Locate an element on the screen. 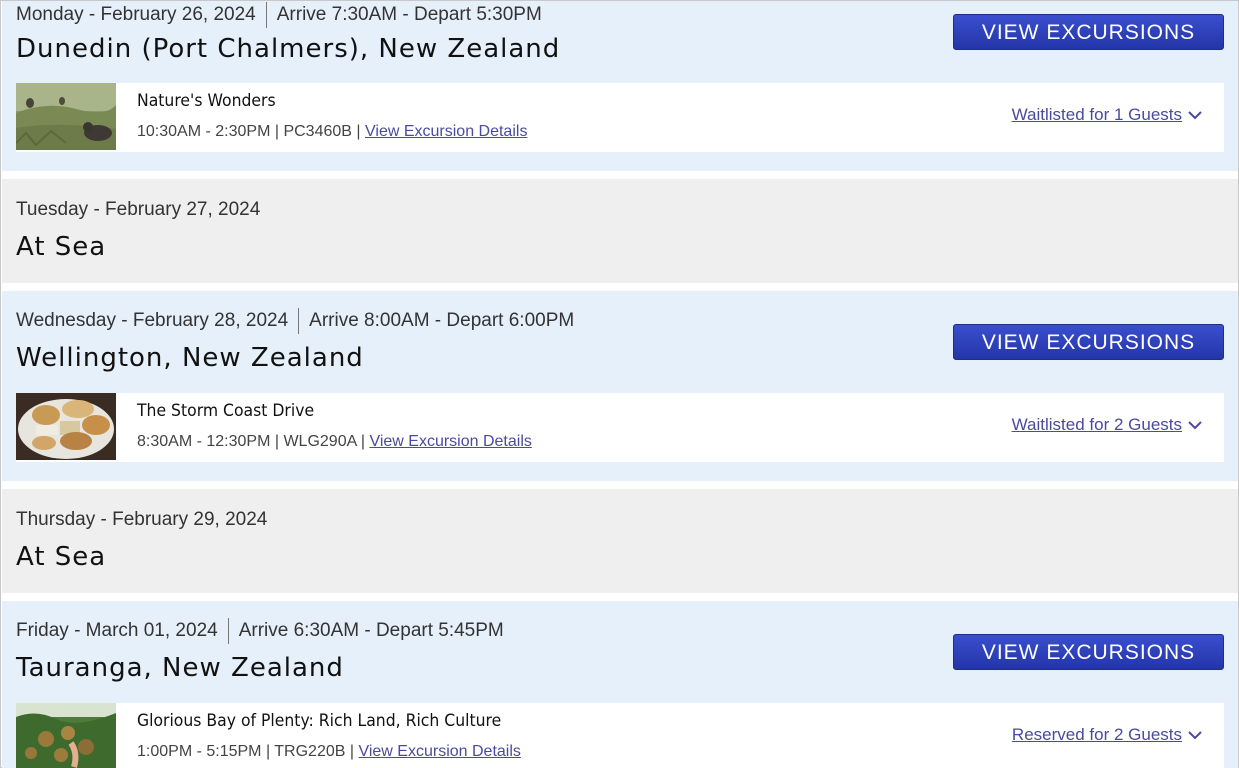 This screenshot has height=768, width=1239. excursion-code: TRG220B is located at coordinates (310, 751).